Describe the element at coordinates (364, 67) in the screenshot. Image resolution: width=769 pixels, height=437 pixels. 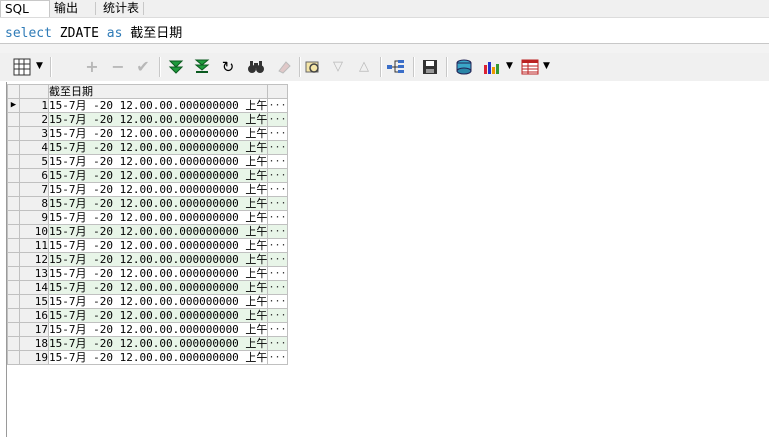
I see `sort-icon: △` at that location.